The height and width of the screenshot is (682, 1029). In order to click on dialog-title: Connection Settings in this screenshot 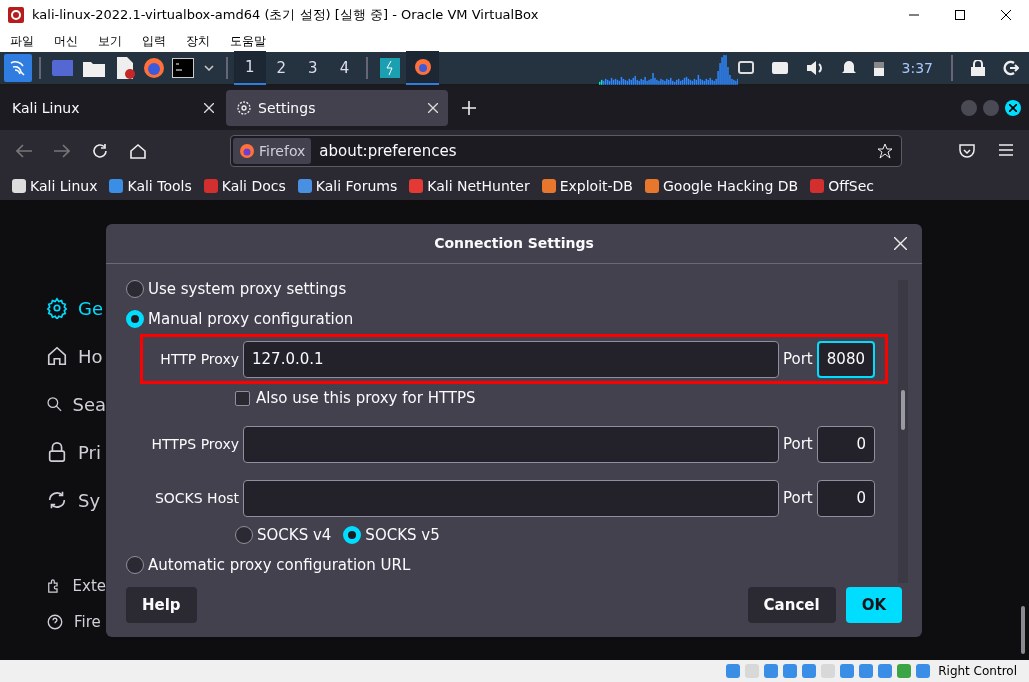, I will do `click(514, 243)`.